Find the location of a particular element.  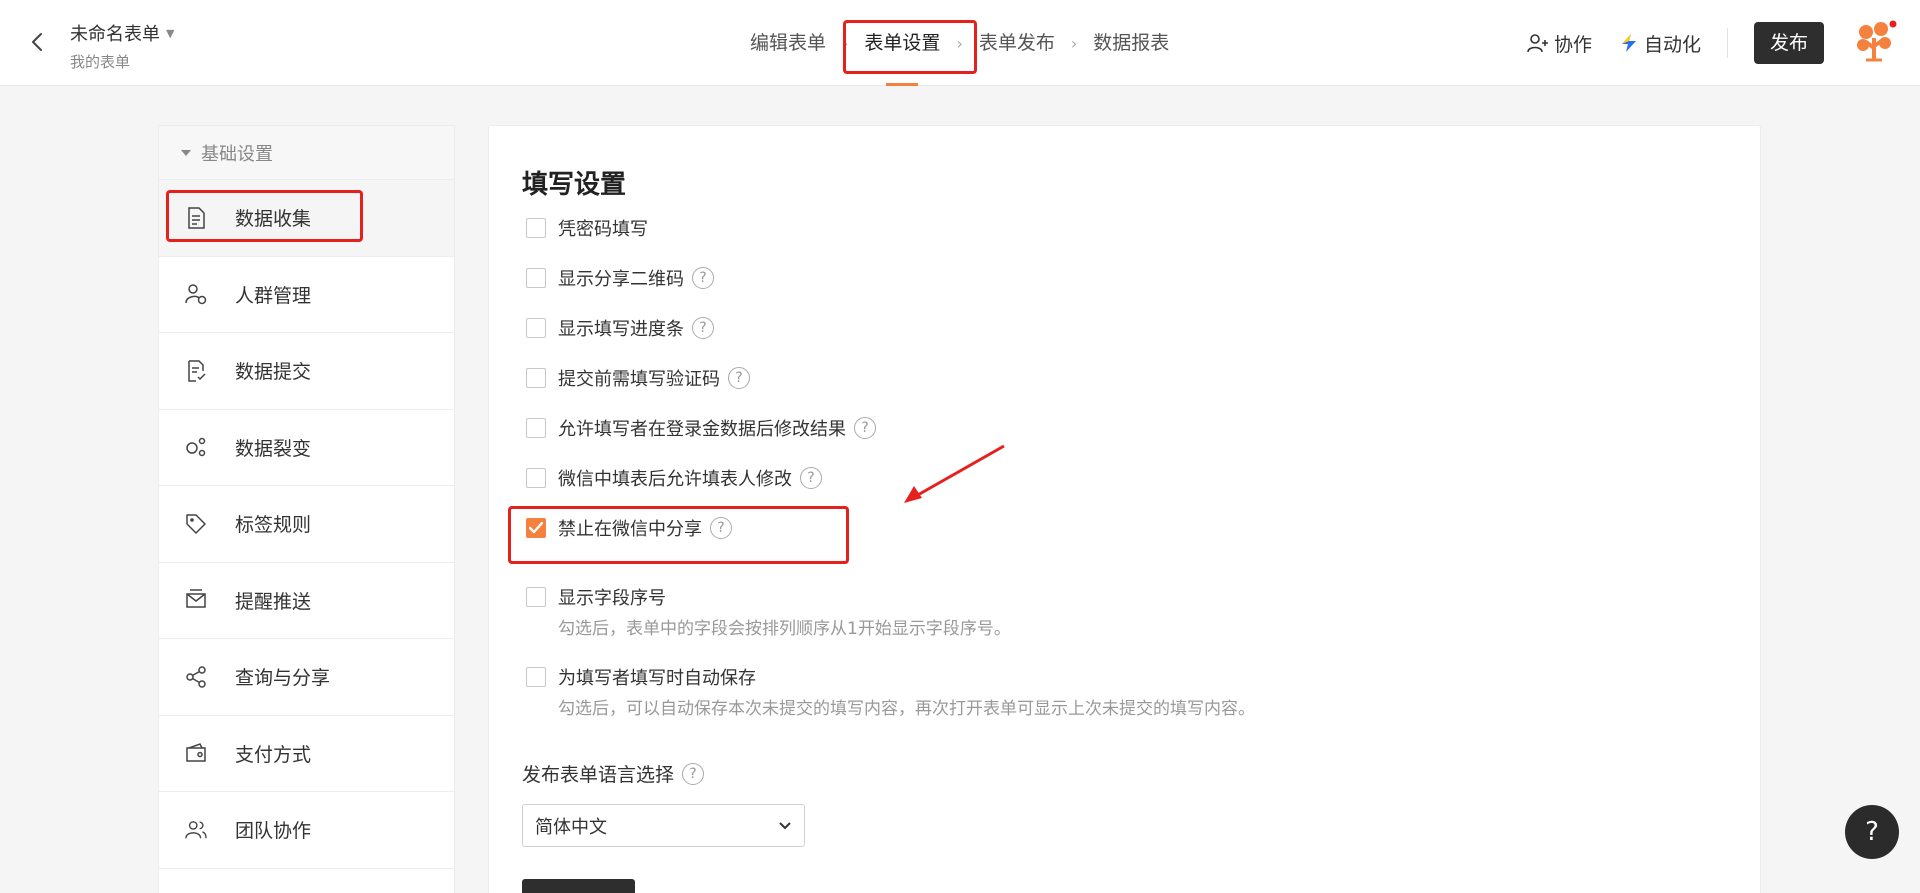

automation-label: 自动化 is located at coordinates (1672, 44).